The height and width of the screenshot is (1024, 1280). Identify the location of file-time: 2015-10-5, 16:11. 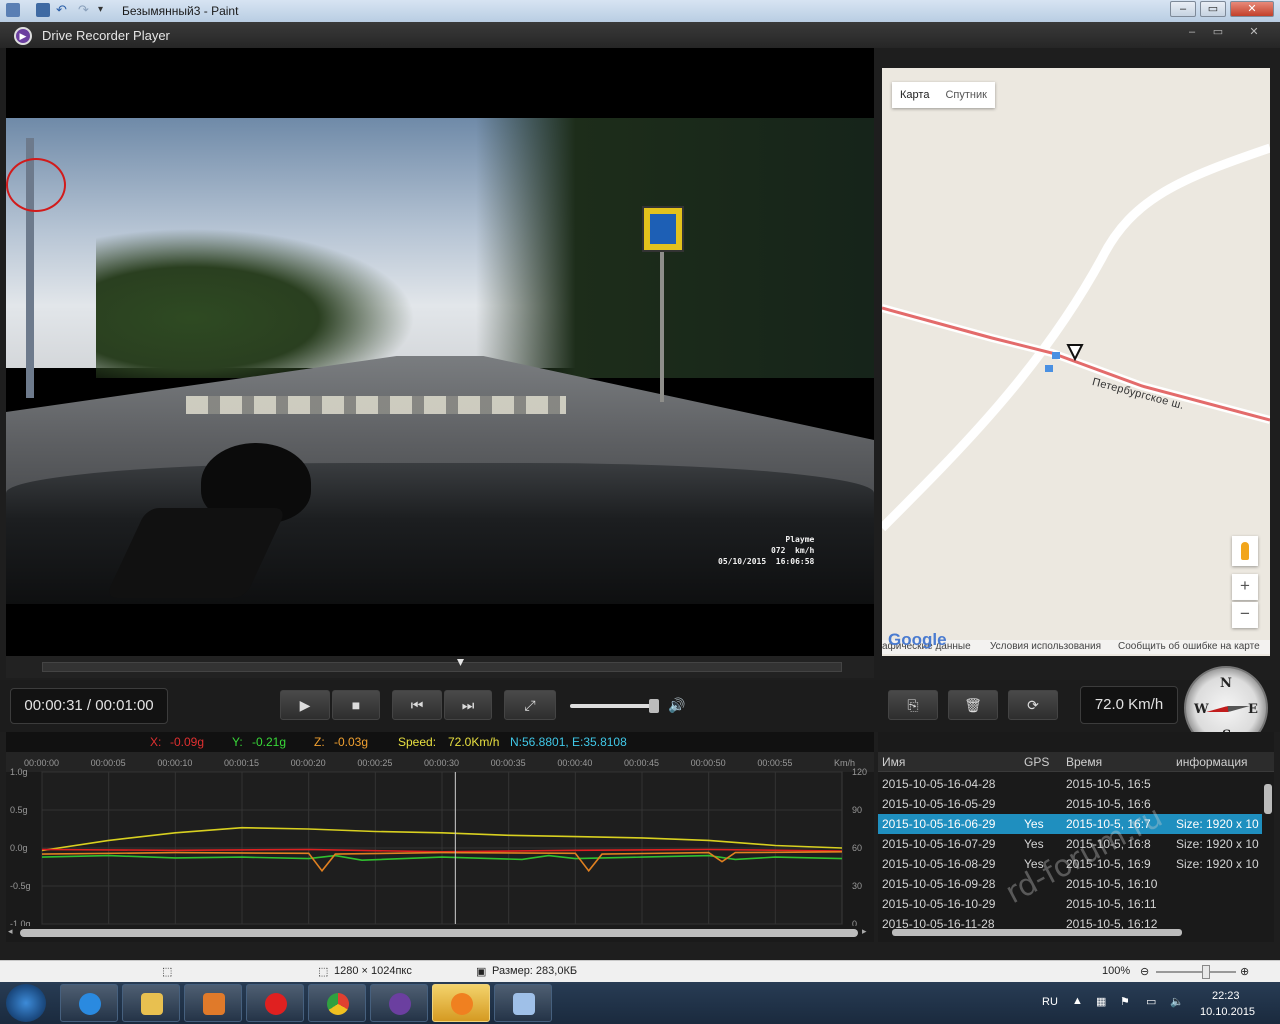
(1111, 904).